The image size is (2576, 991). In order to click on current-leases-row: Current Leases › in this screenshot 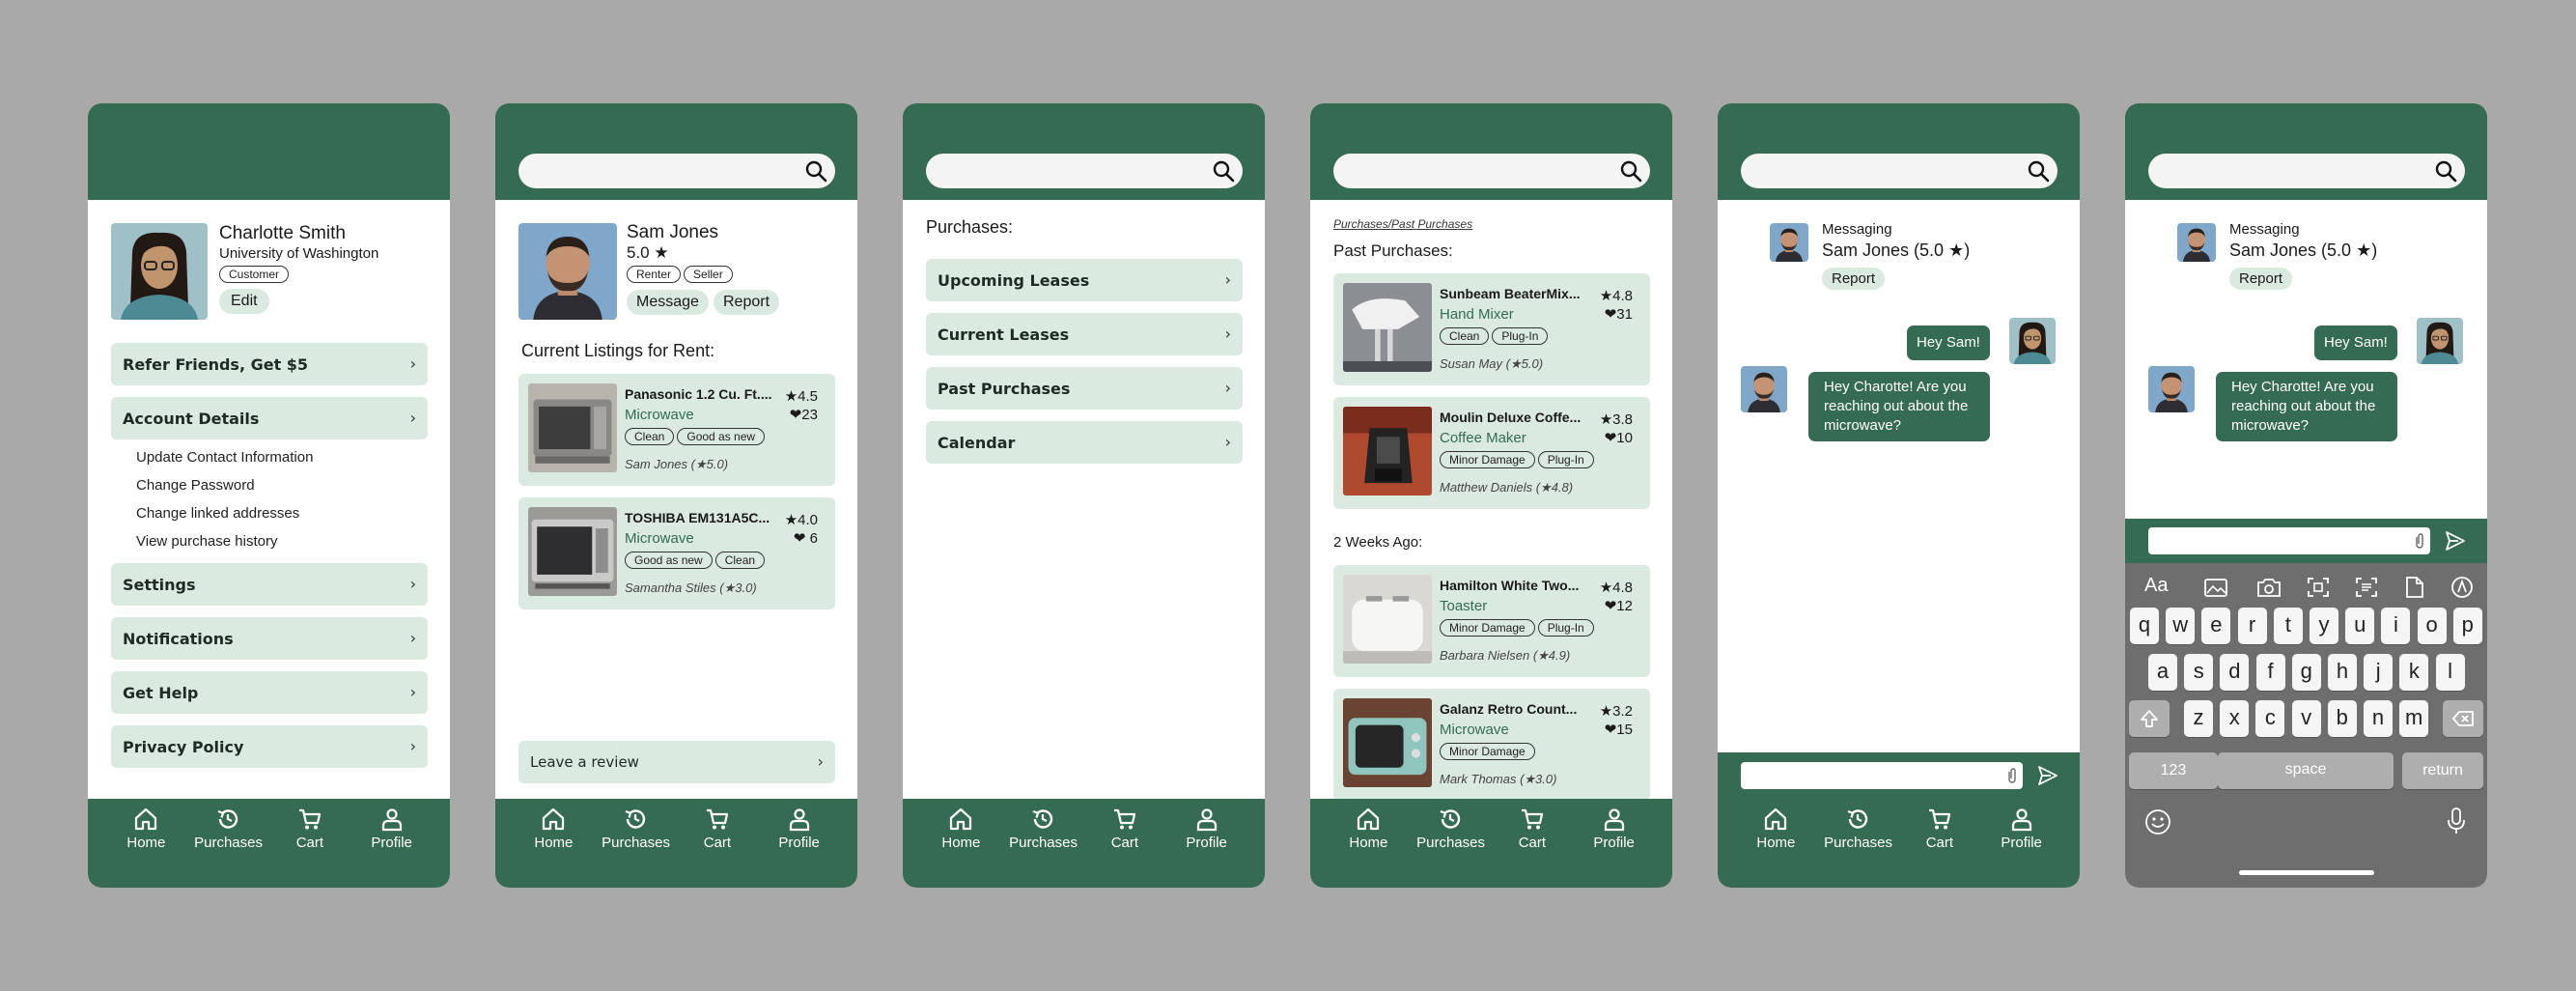, I will do `click(1084, 334)`.